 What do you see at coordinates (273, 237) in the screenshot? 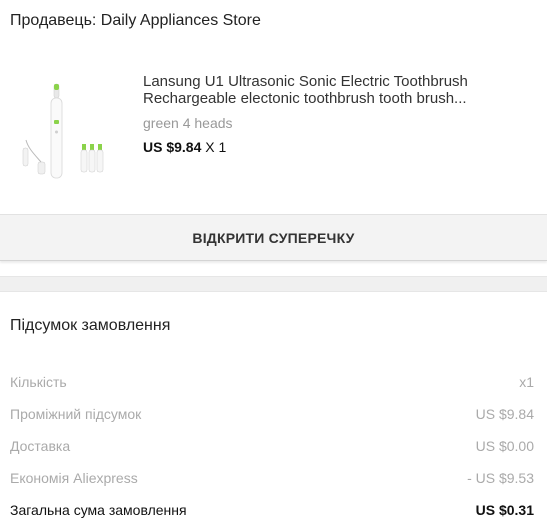
I see `open-dispute-button: ВІДКРИТИ СУПЕРЕЧКУ` at bounding box center [273, 237].